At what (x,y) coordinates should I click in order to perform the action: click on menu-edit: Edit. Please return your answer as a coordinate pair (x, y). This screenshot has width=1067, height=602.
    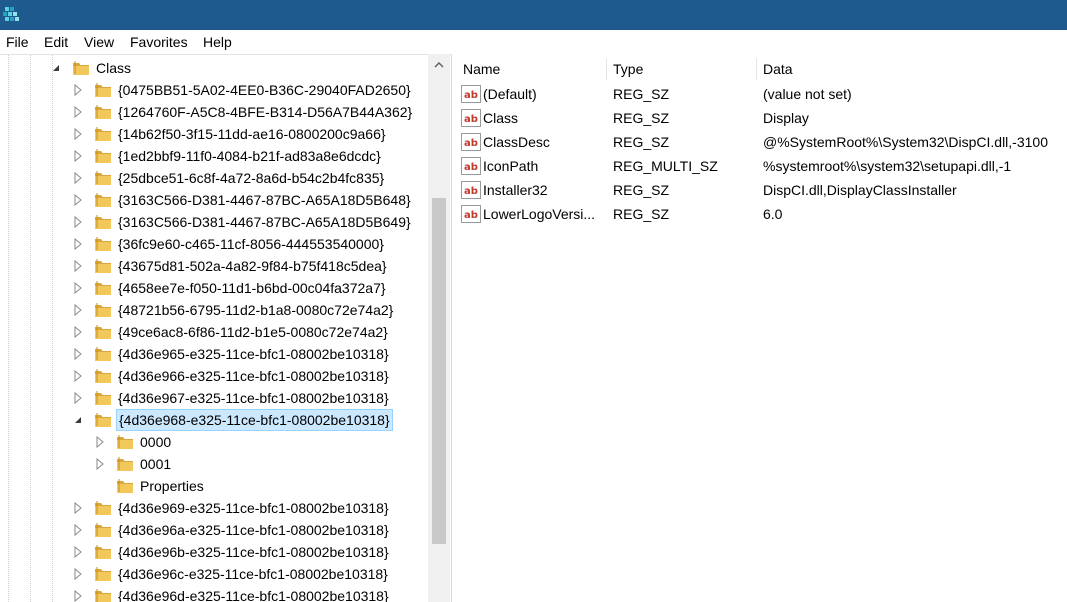
    Looking at the image, I should click on (56, 42).